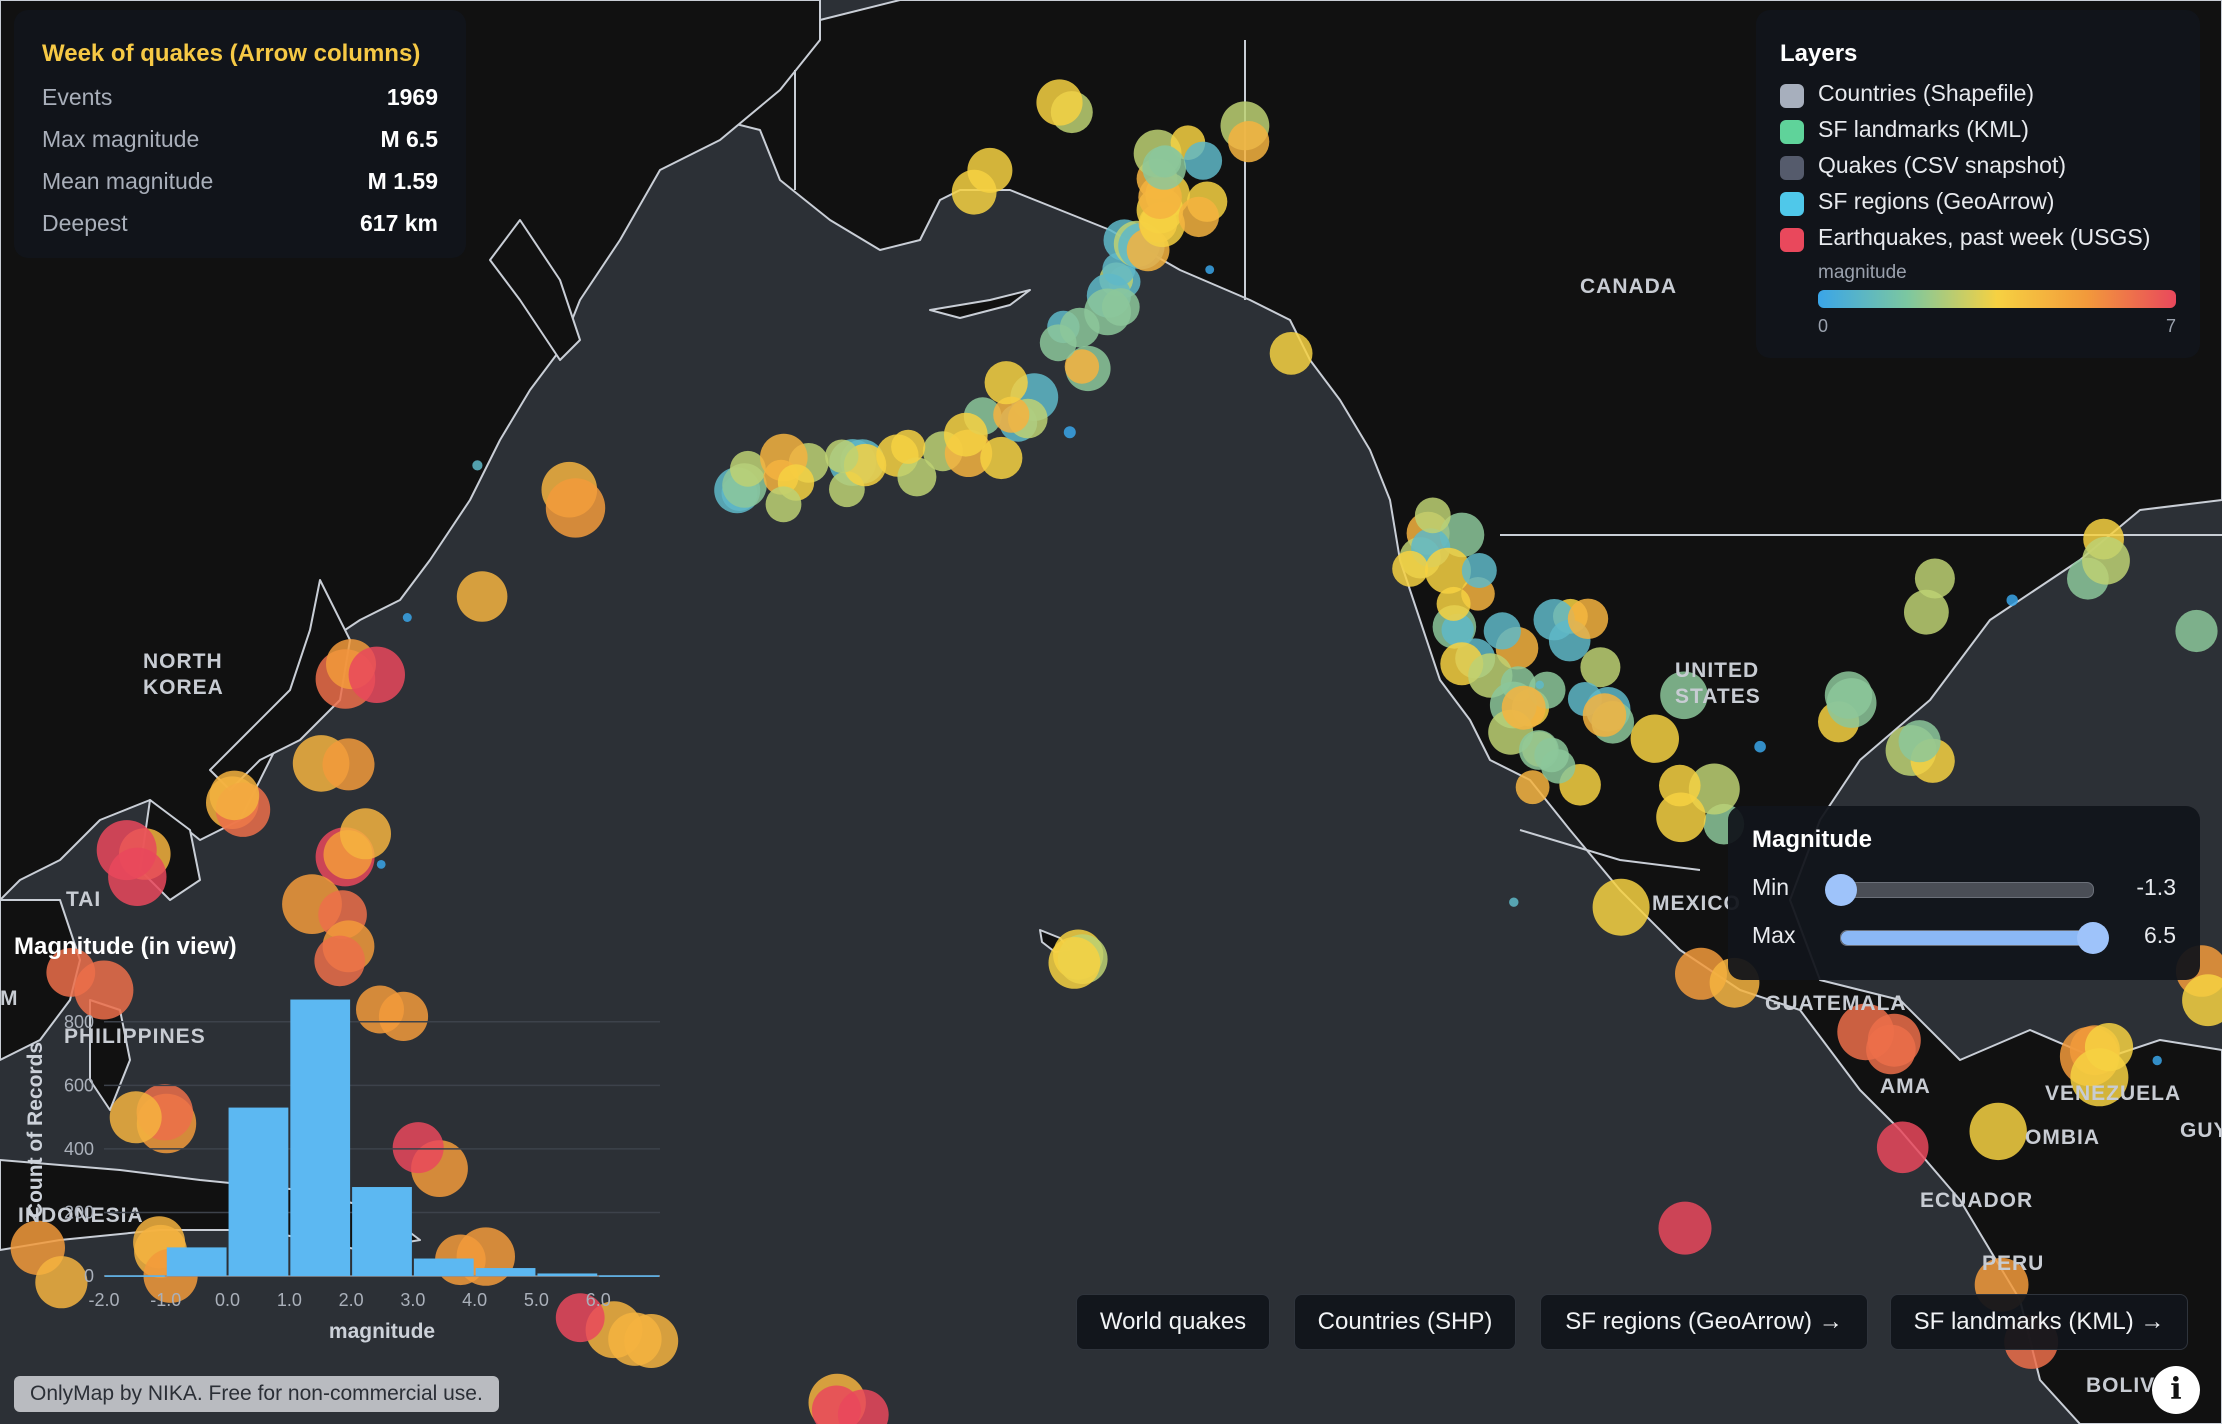 This screenshot has height=1424, width=2222. I want to click on max-slider, so click(1974, 938).